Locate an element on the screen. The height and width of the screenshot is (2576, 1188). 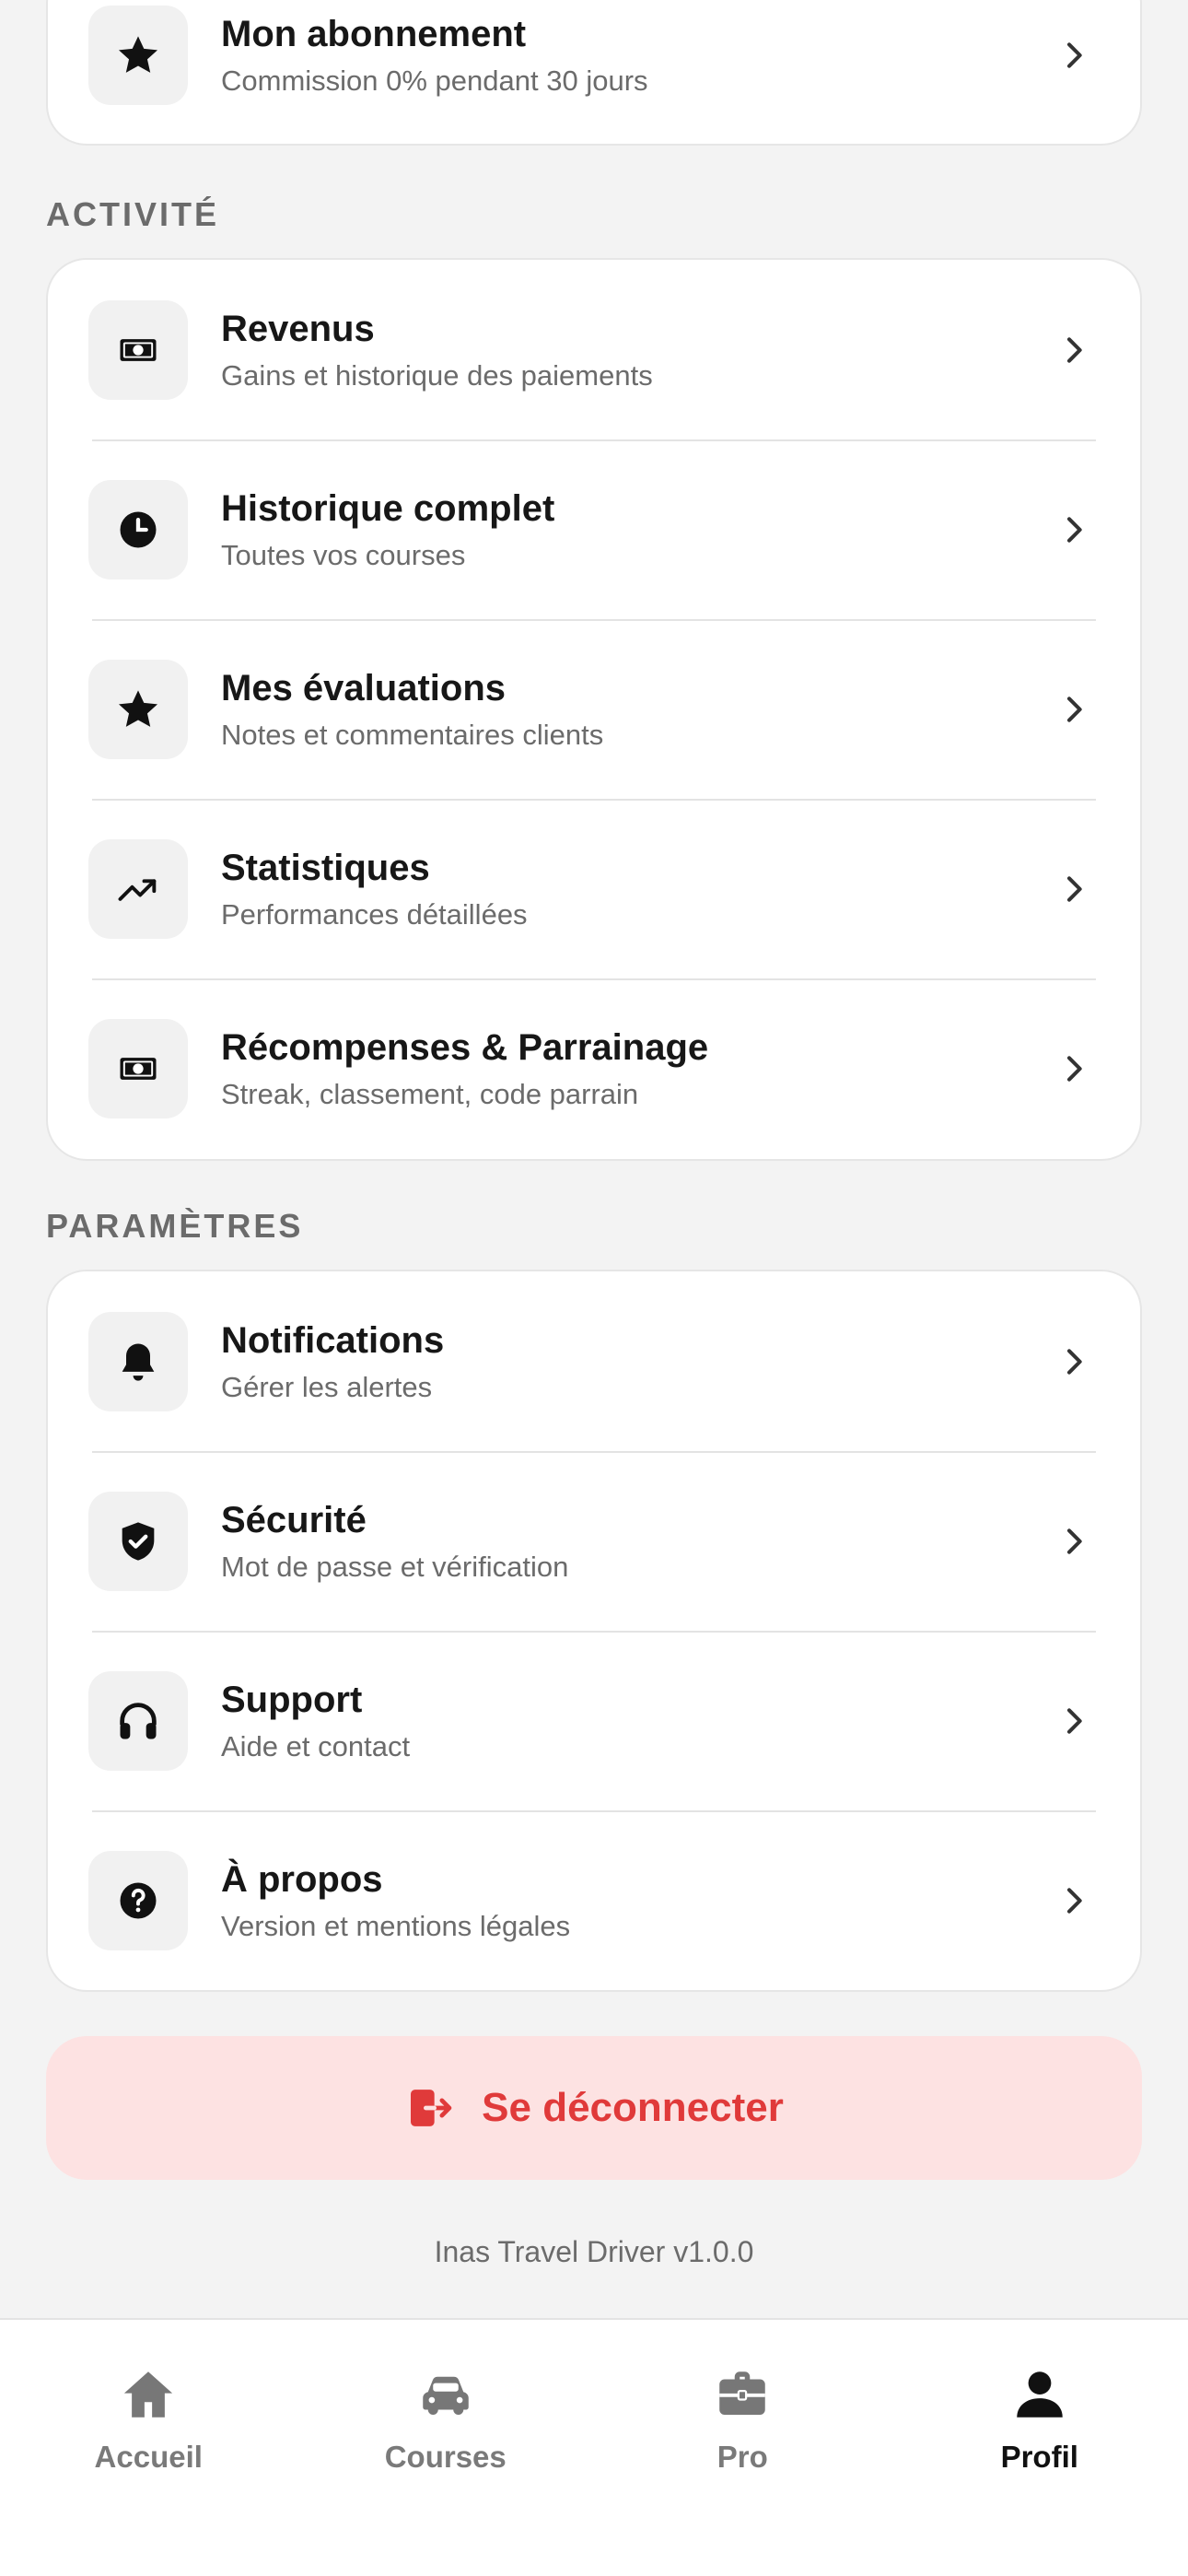
tab-accueil: Accueil is located at coordinates (148, 2448).